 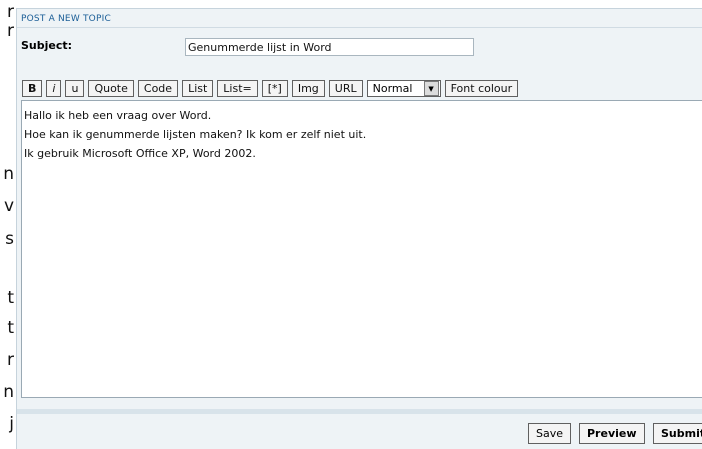 I want to click on left-text-fragments: r r n v s t t r n j, so click(x=8, y=222).